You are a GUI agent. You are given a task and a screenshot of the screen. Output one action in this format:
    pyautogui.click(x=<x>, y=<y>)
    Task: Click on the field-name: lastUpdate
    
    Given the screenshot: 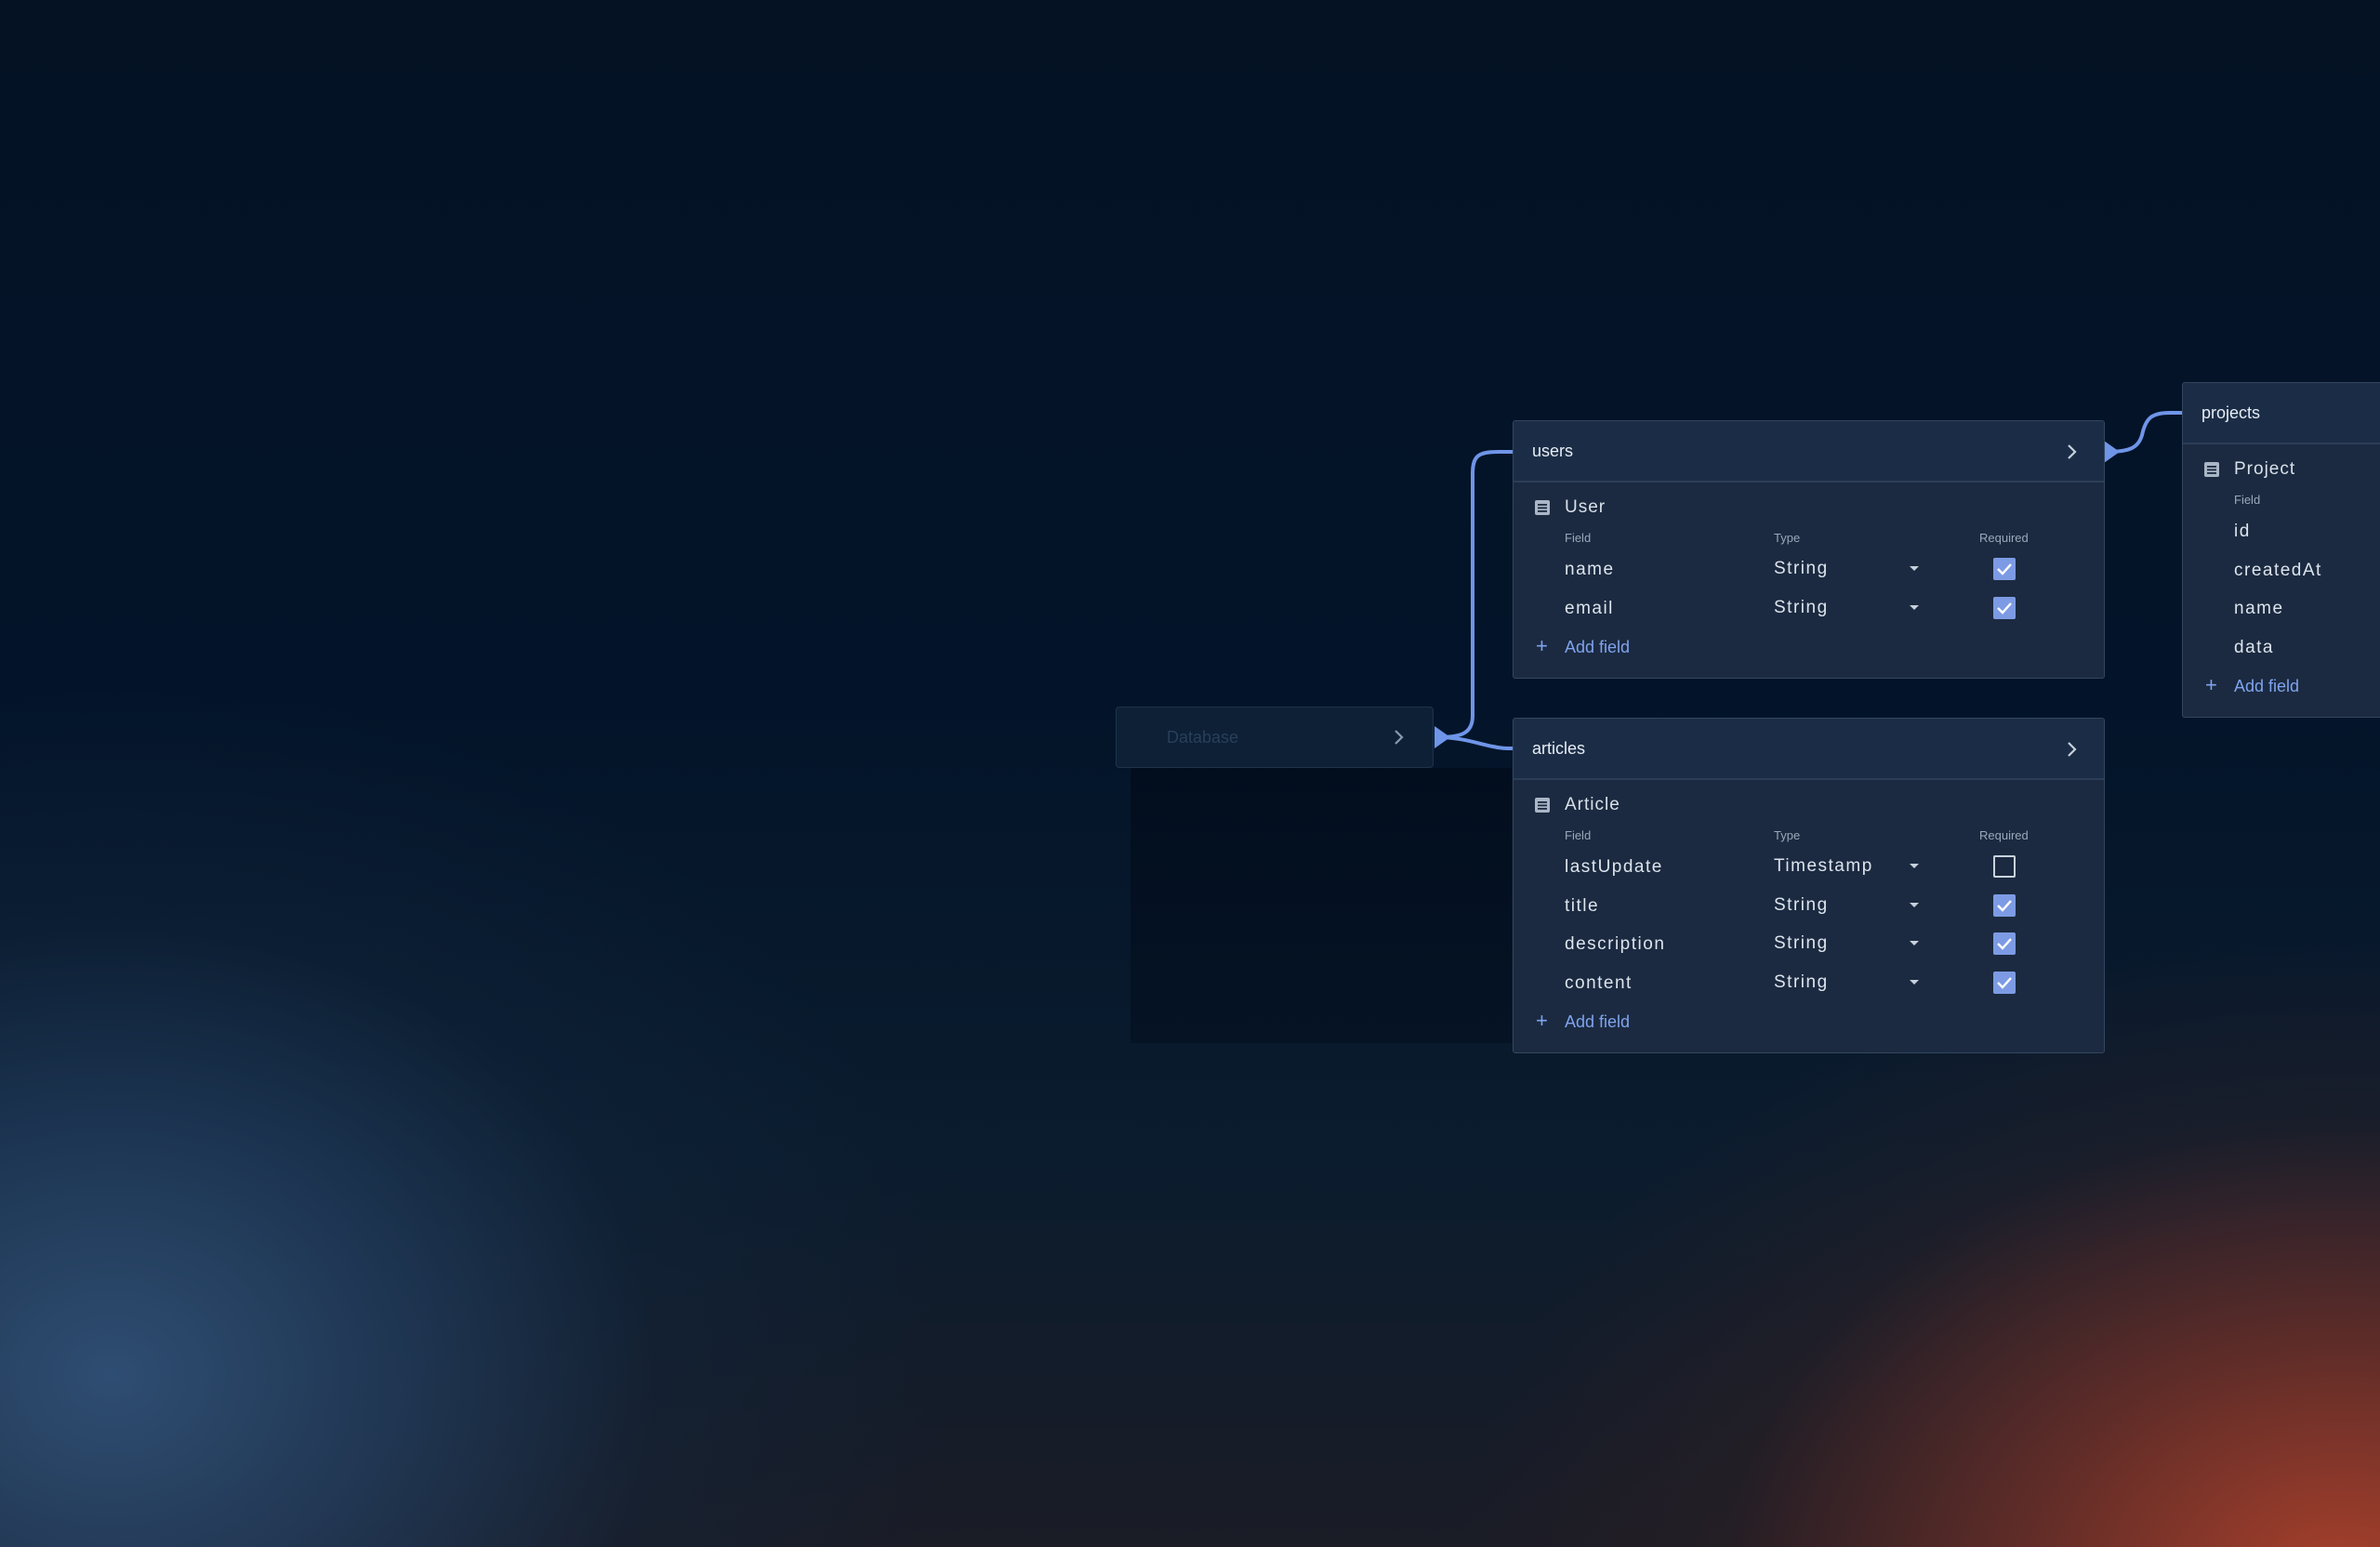 What is the action you would take?
    pyautogui.click(x=1614, y=867)
    